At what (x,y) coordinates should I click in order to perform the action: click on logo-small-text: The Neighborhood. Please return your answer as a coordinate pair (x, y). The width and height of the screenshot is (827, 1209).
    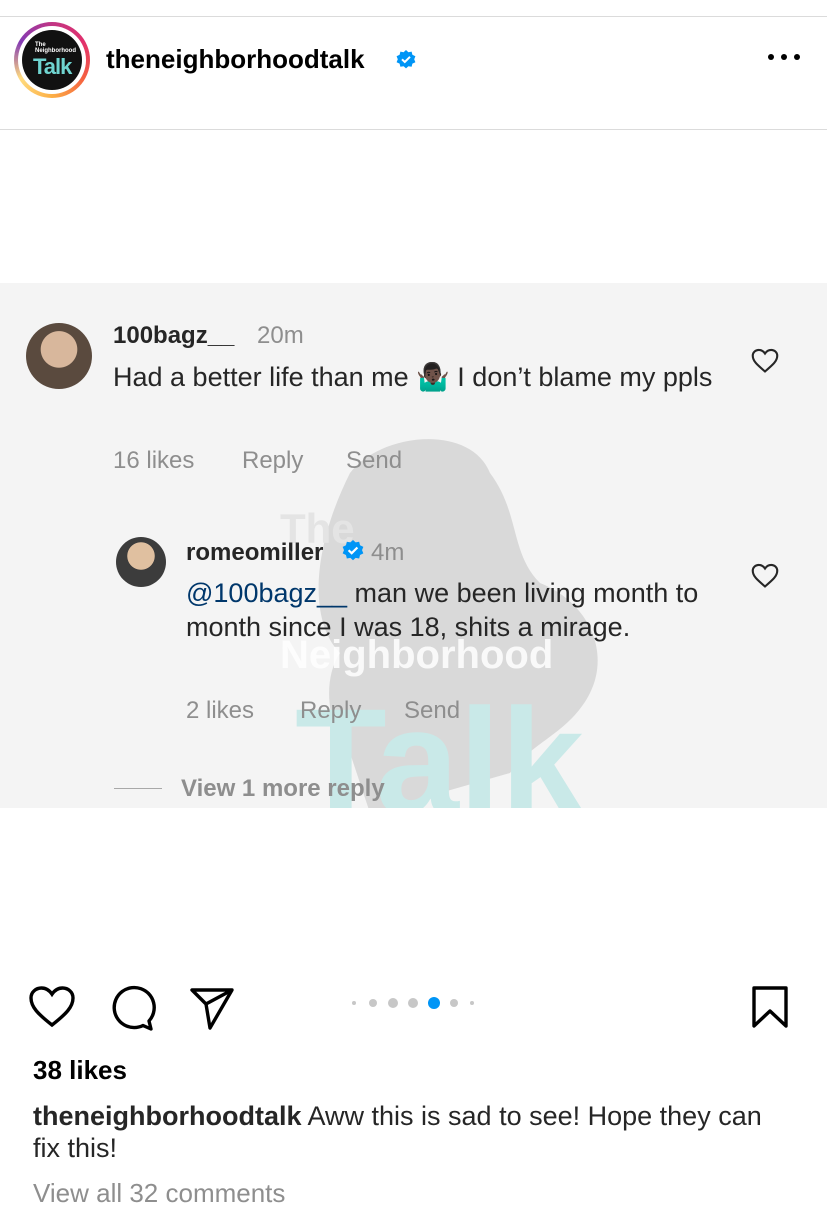
    Looking at the image, I should click on (55, 48).